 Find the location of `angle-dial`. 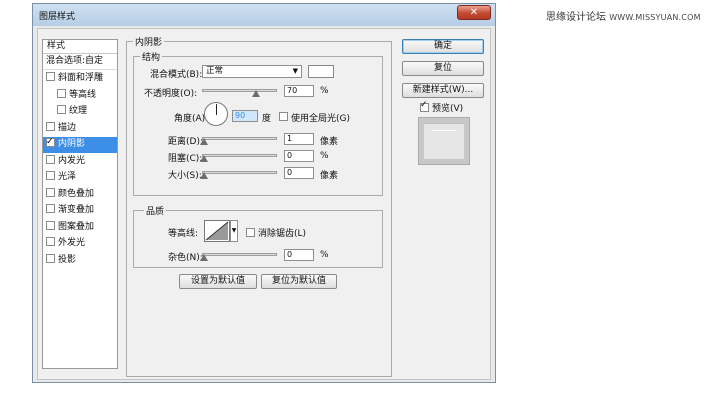

angle-dial is located at coordinates (216, 114).